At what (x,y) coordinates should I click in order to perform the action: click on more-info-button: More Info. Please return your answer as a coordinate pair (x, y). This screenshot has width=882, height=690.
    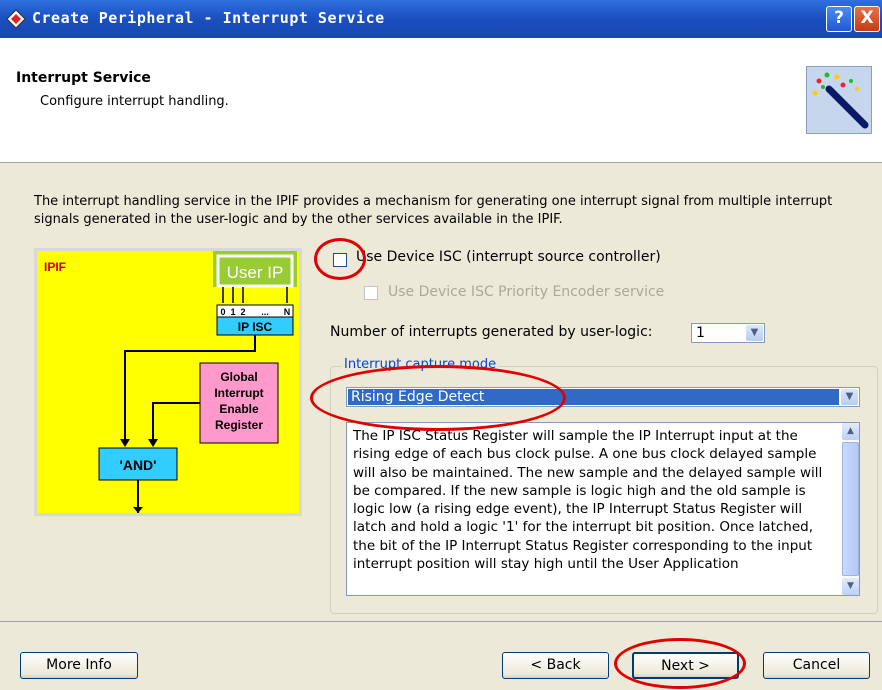
    Looking at the image, I should click on (79, 665).